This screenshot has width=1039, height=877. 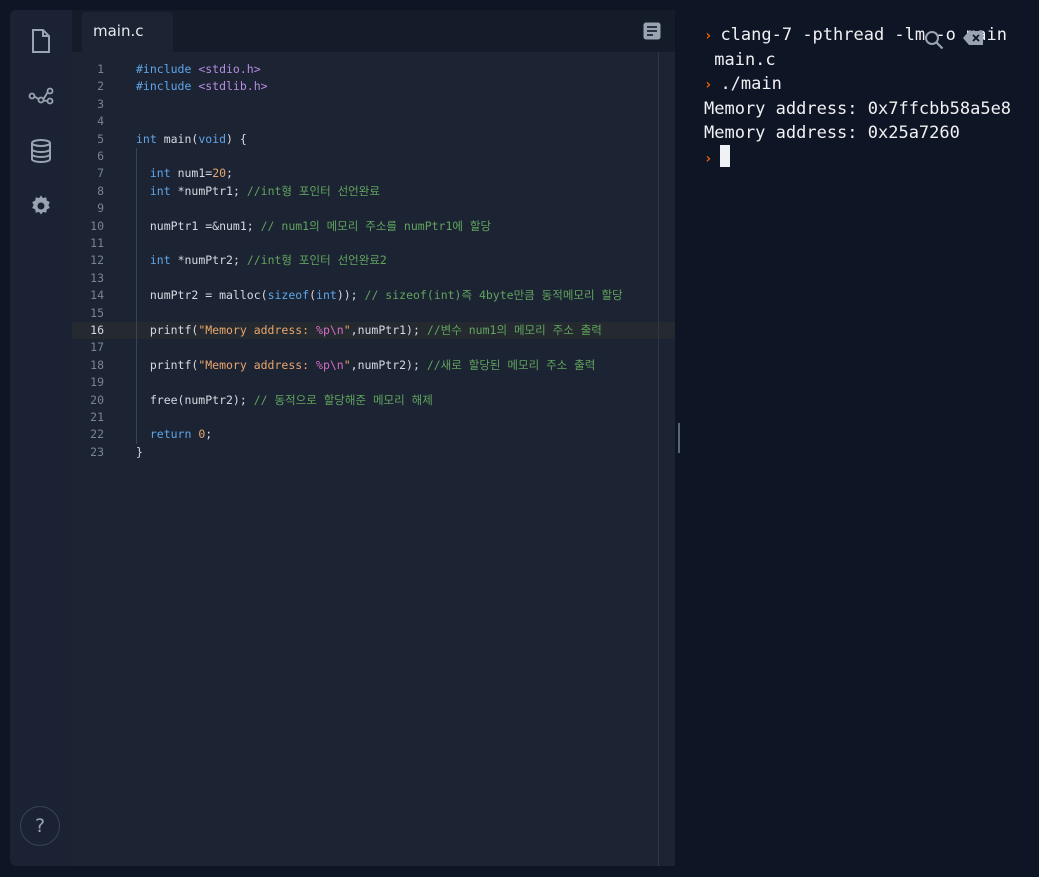 I want to click on code-token: // num1의 메모리 주소를 numPtr1에 할당, so click(x=376, y=225).